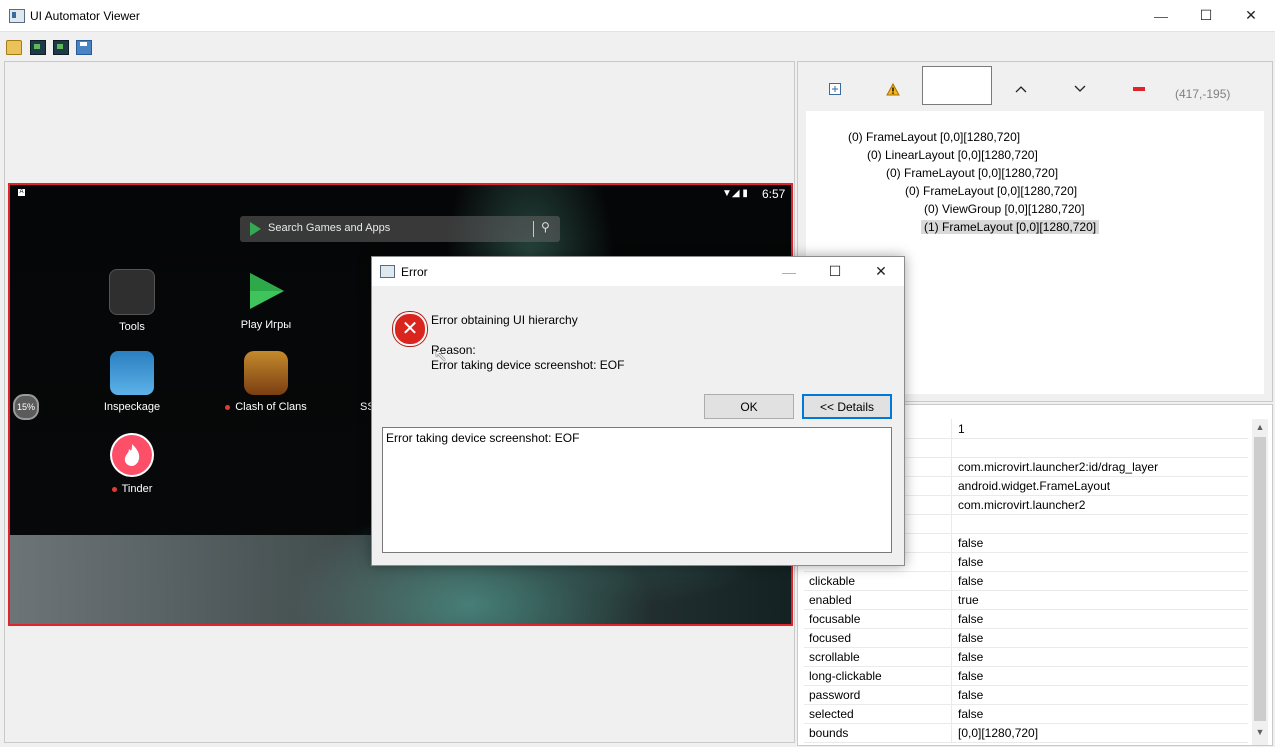 Image resolution: width=1275 pixels, height=747 pixels. I want to click on details-textarea: Error taking device screenshot: EOF, so click(637, 490).